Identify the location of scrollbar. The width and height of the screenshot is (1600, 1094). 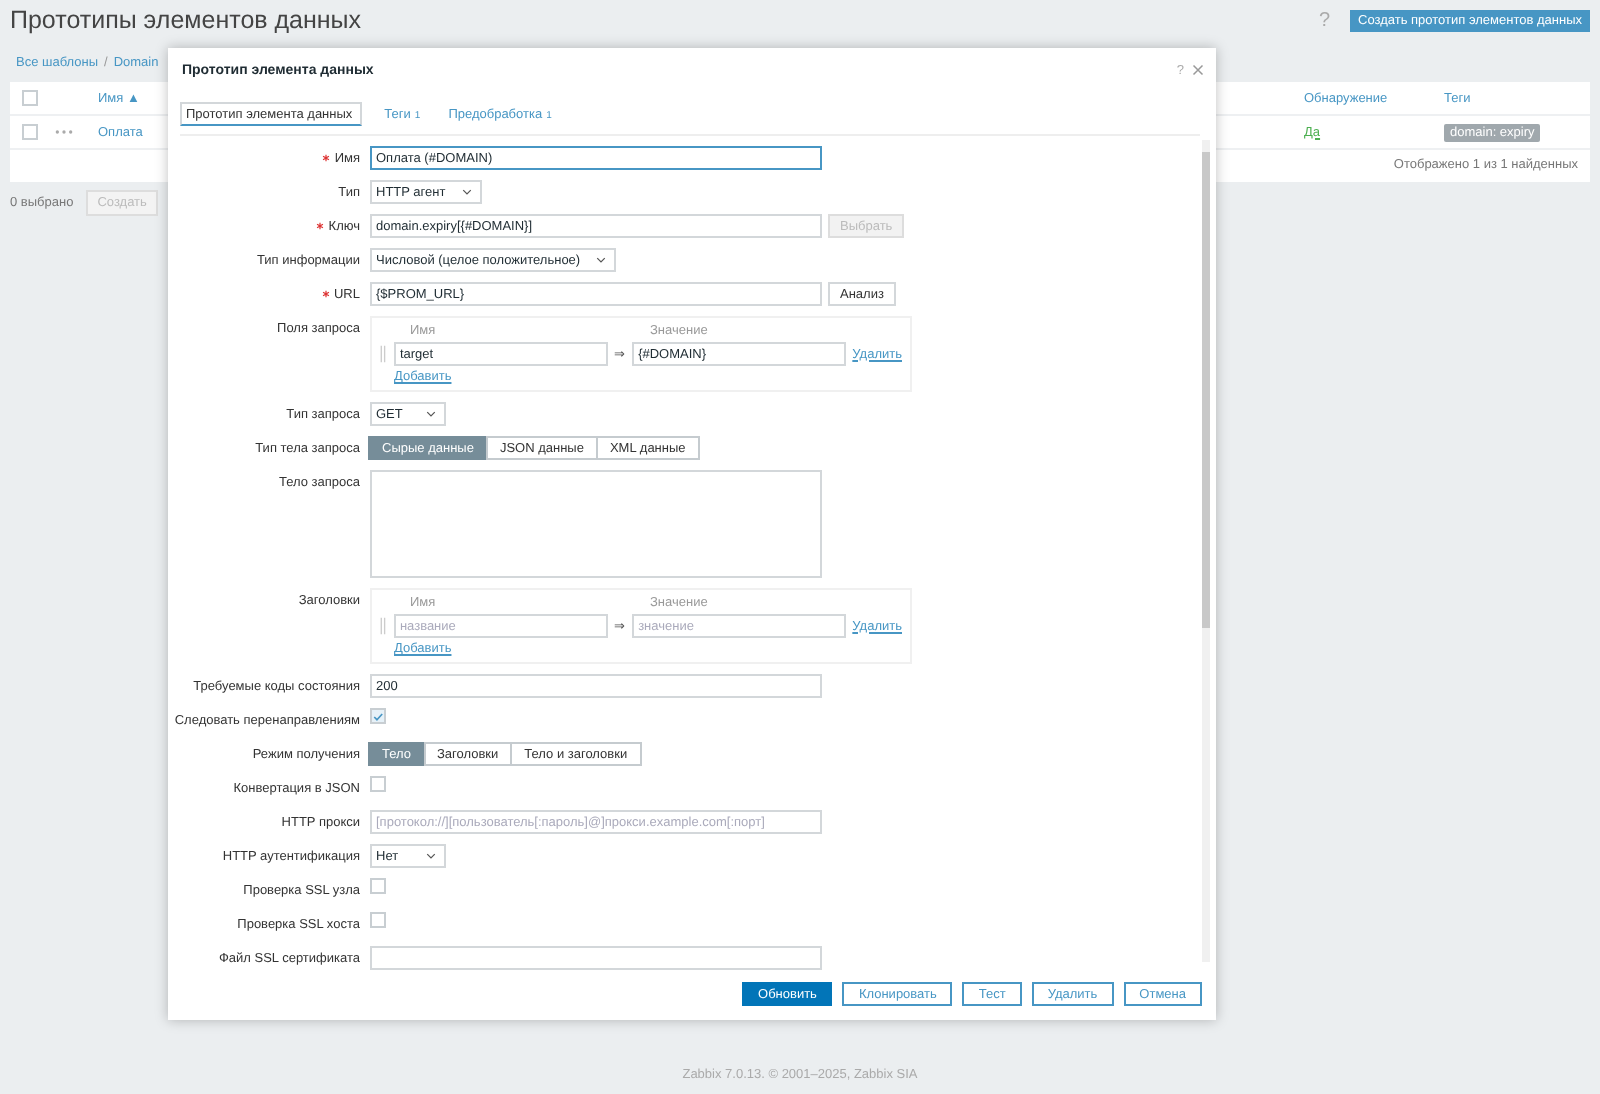
(1206, 551).